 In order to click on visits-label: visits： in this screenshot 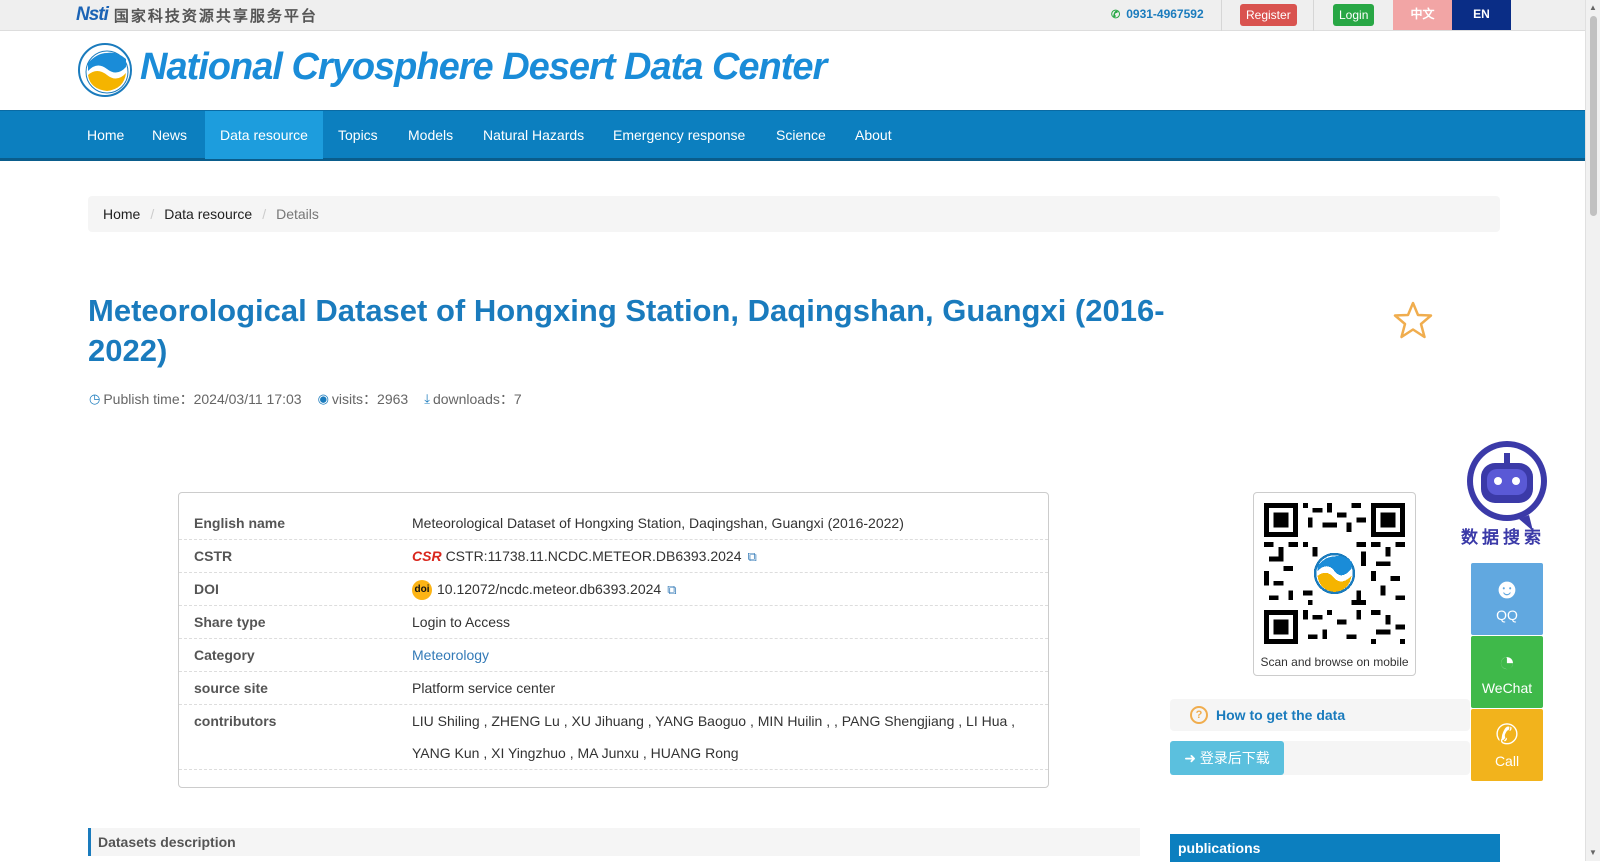, I will do `click(354, 399)`.